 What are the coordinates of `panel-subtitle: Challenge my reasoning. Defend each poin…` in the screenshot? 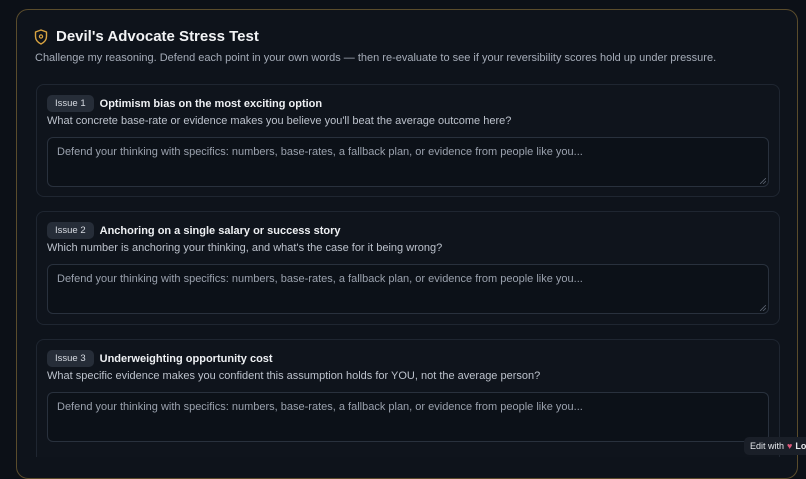 It's located at (376, 58).